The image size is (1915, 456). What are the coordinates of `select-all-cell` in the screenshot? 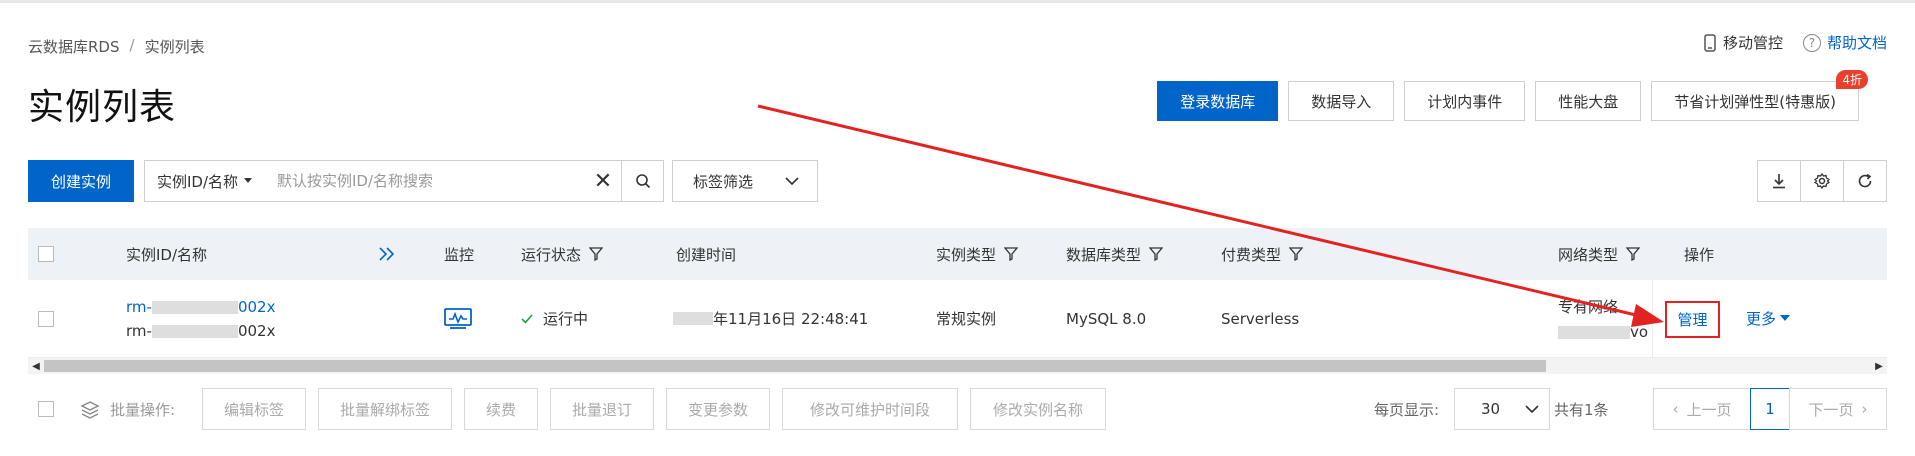 It's located at (46, 254).